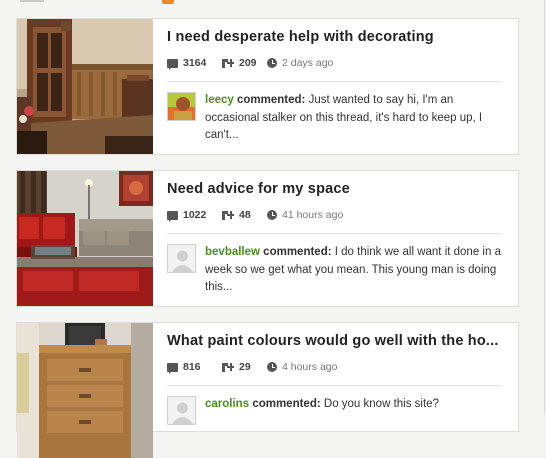  What do you see at coordinates (236, 215) in the screenshot?
I see `follow-count: 48` at bounding box center [236, 215].